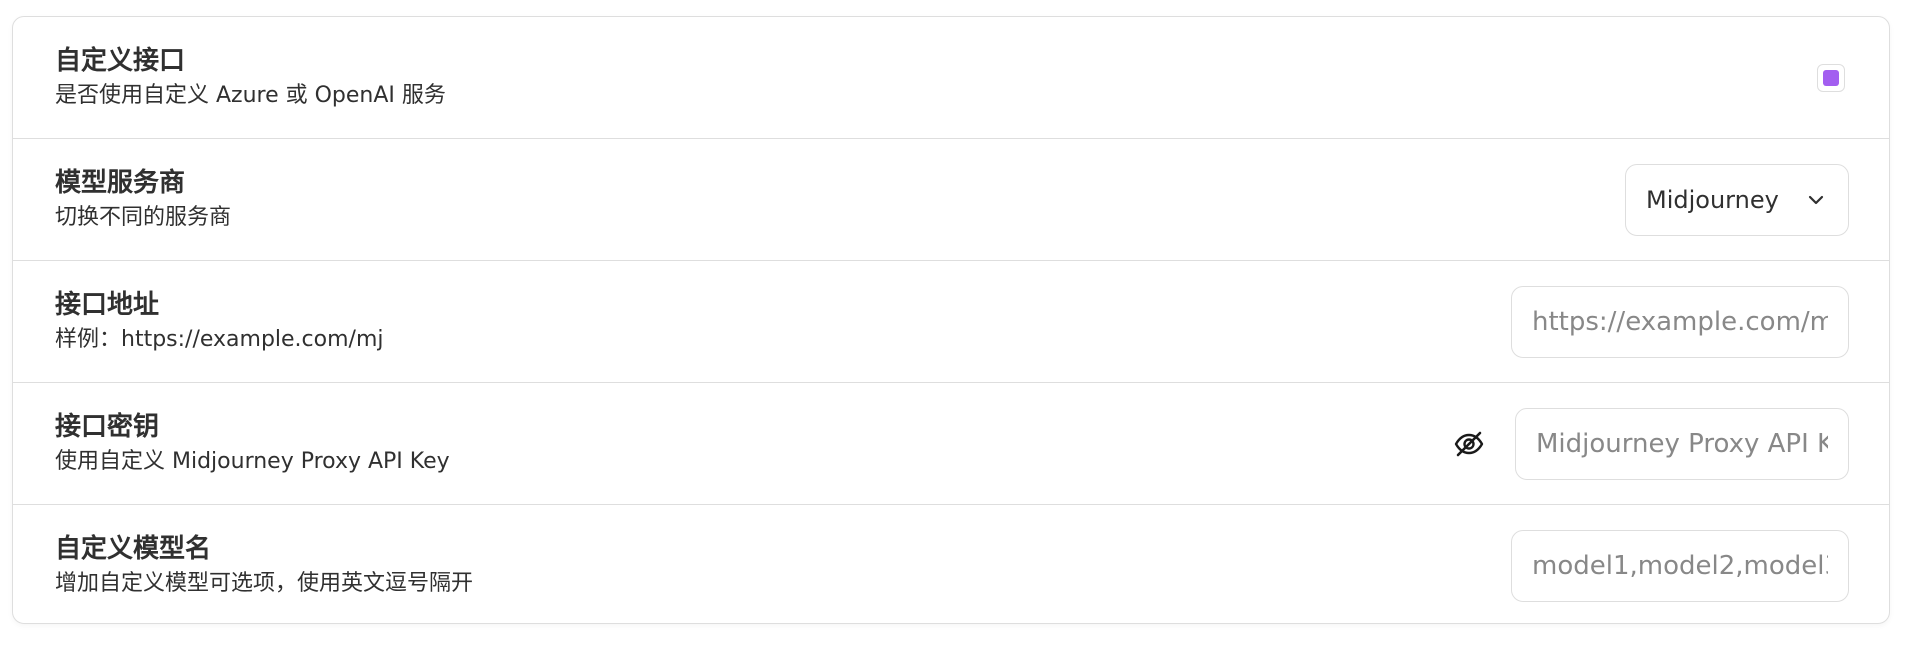 This screenshot has height=650, width=1926. I want to click on custom-models-input, so click(1680, 566).